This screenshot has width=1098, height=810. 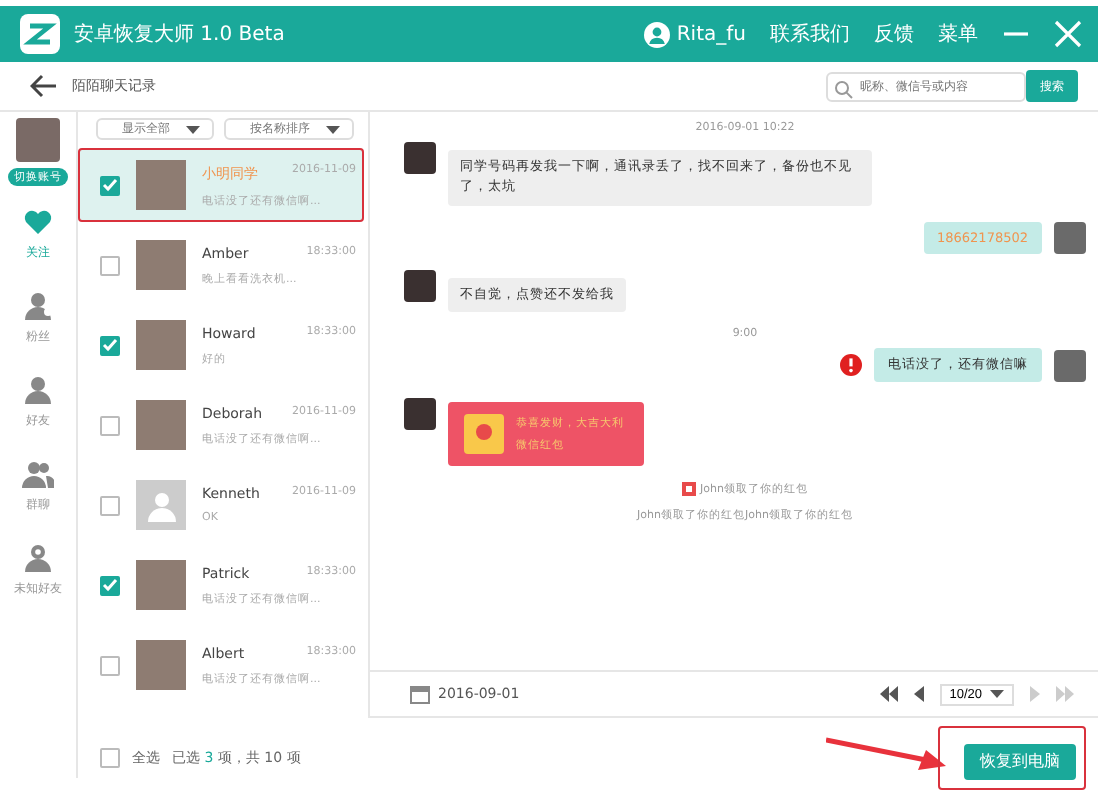 I want to click on last-page-icon, so click(x=1065, y=694).